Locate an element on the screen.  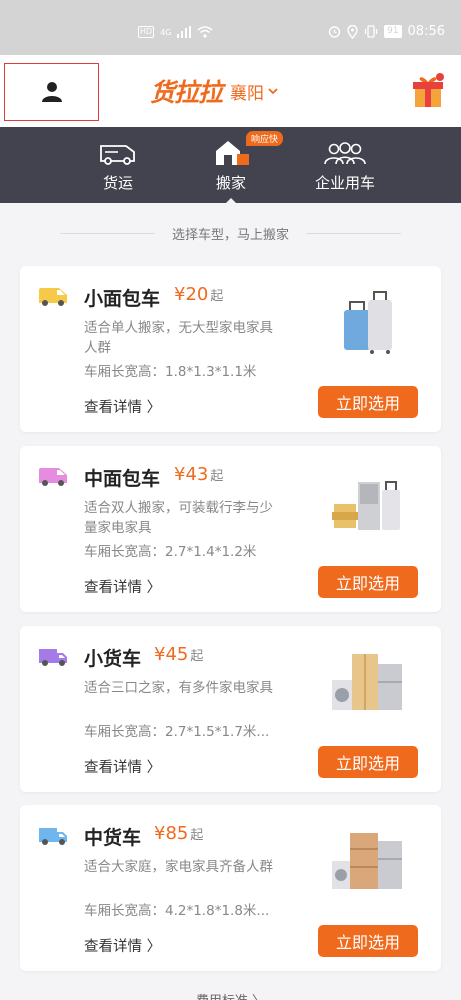
tab-moving: 响应快 搬家 is located at coordinates (238, 165).